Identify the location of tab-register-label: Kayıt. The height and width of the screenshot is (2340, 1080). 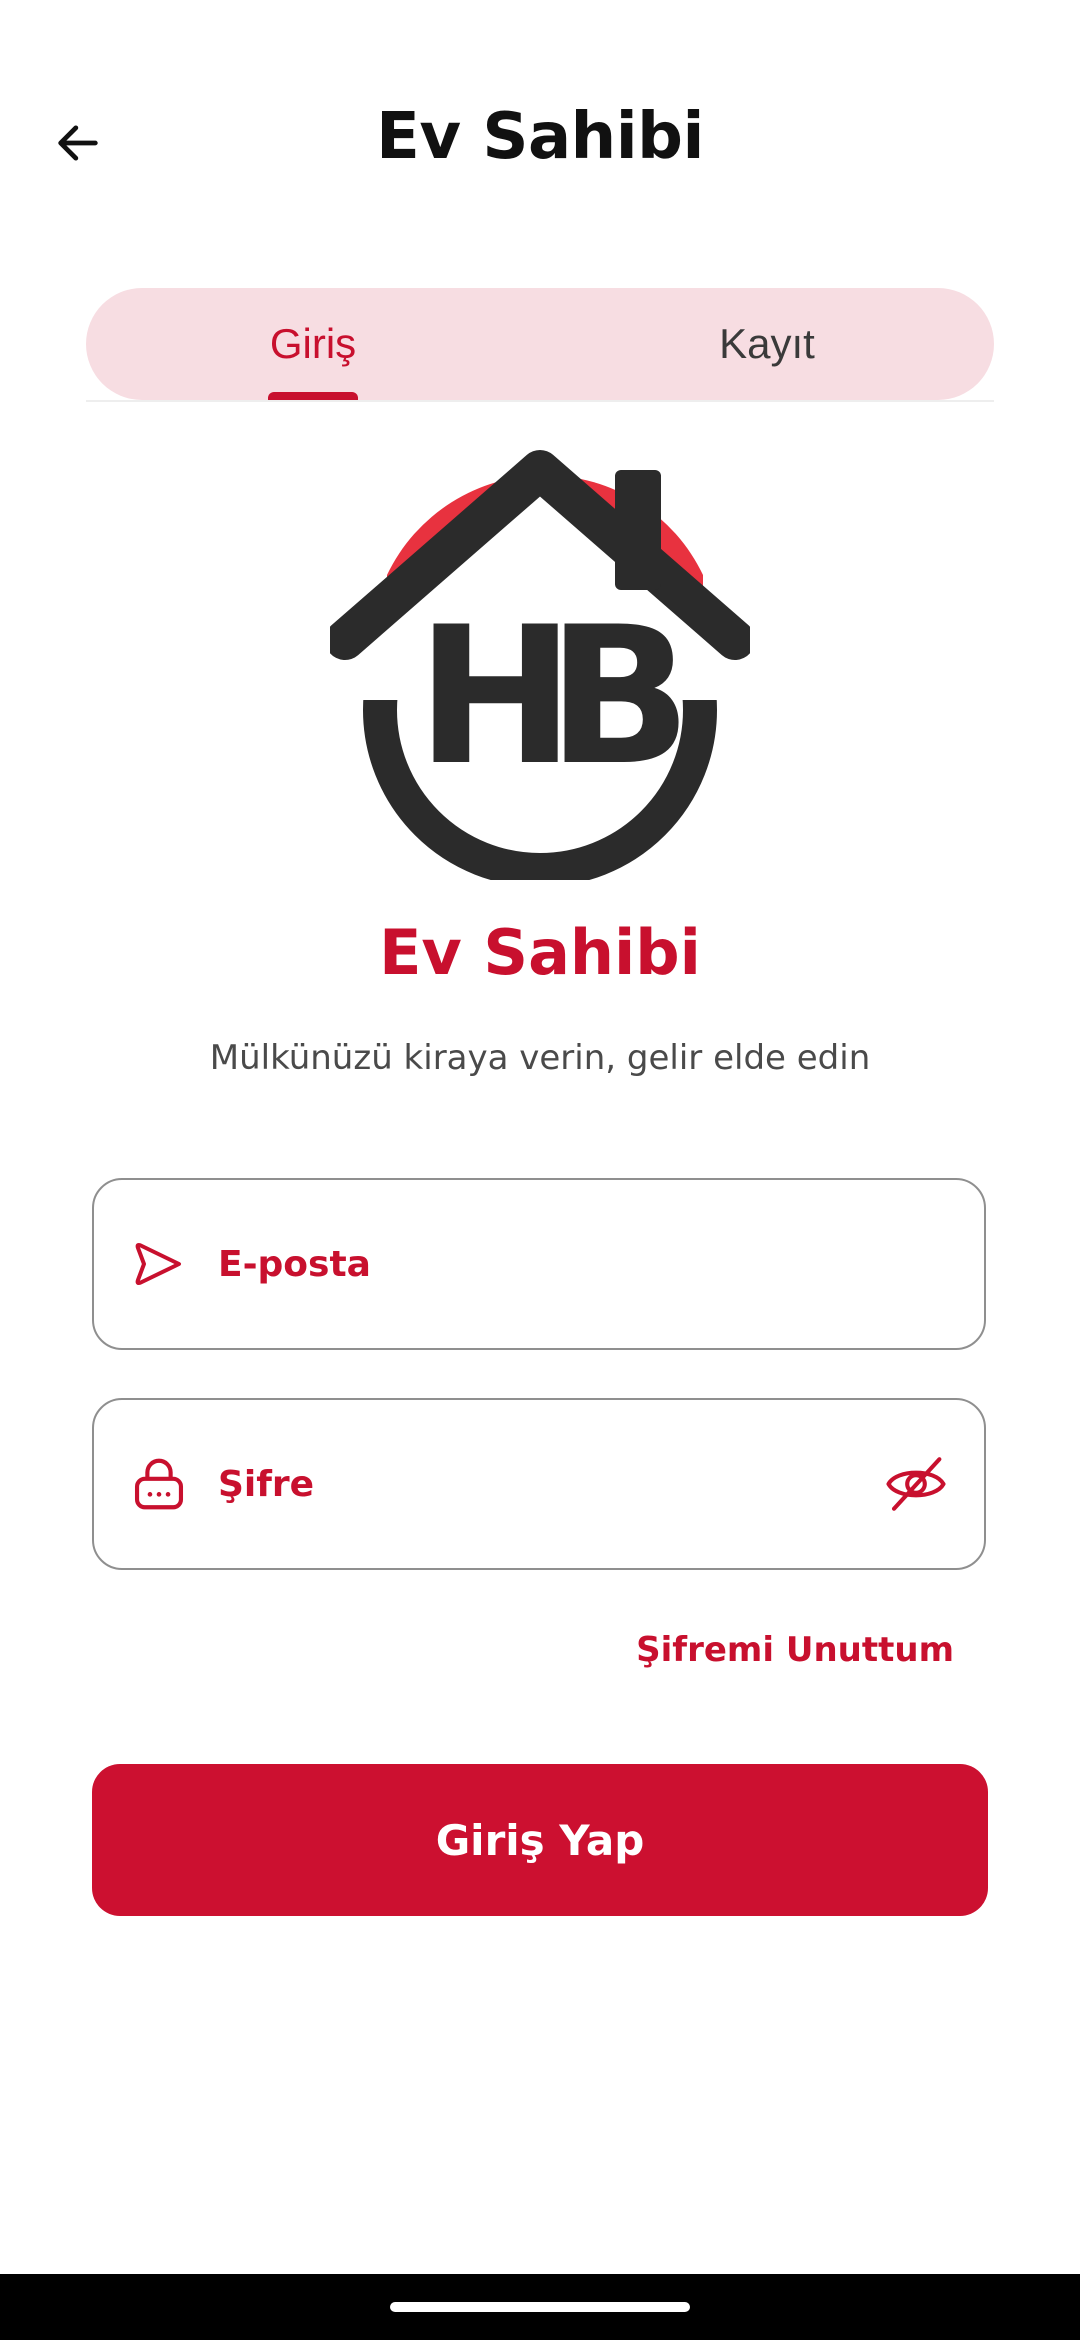
(767, 343).